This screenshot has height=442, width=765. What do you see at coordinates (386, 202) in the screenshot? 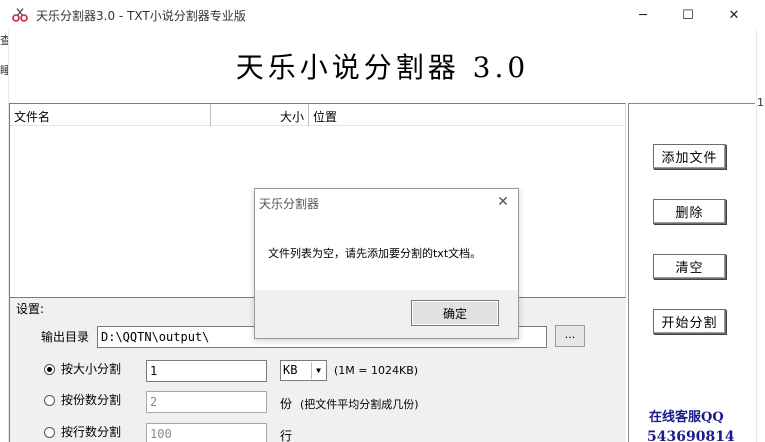
I see `dialog-titlebar: 天乐分割器 ✕` at bounding box center [386, 202].